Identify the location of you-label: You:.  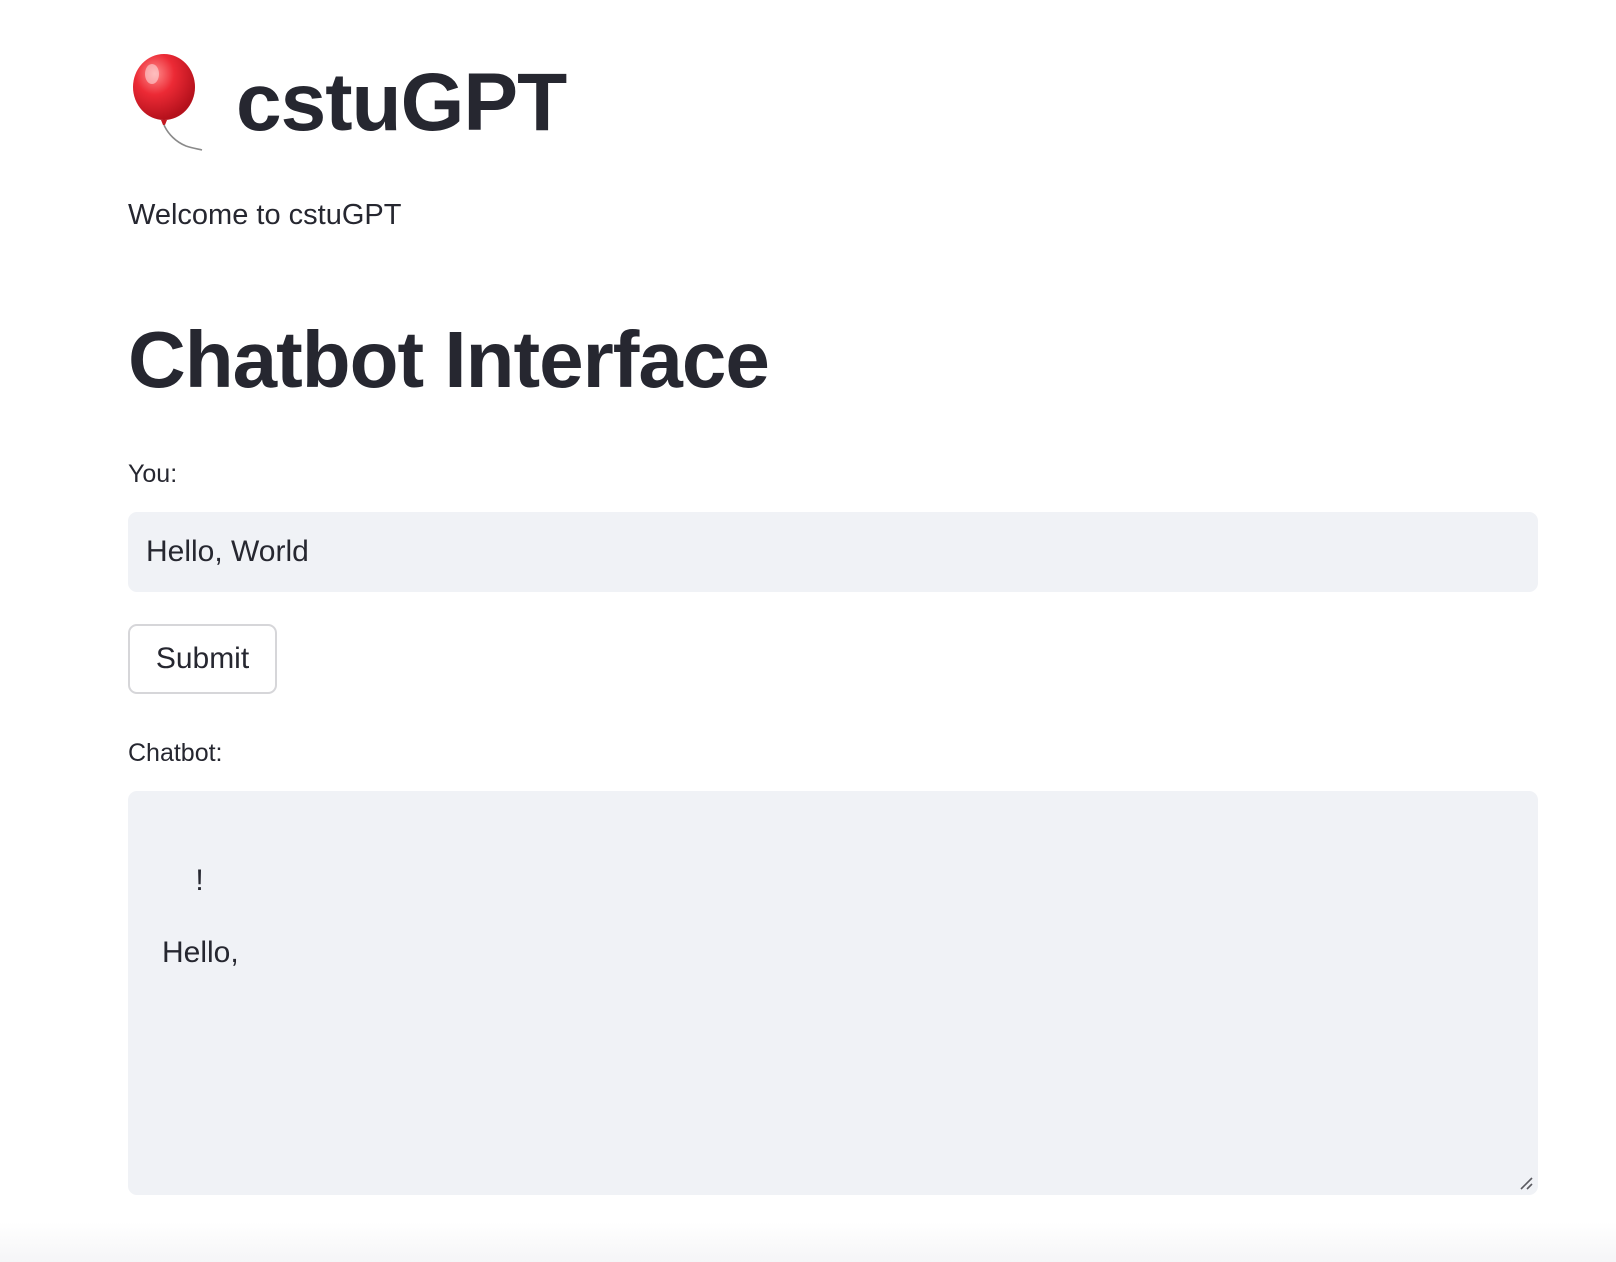
(153, 474).